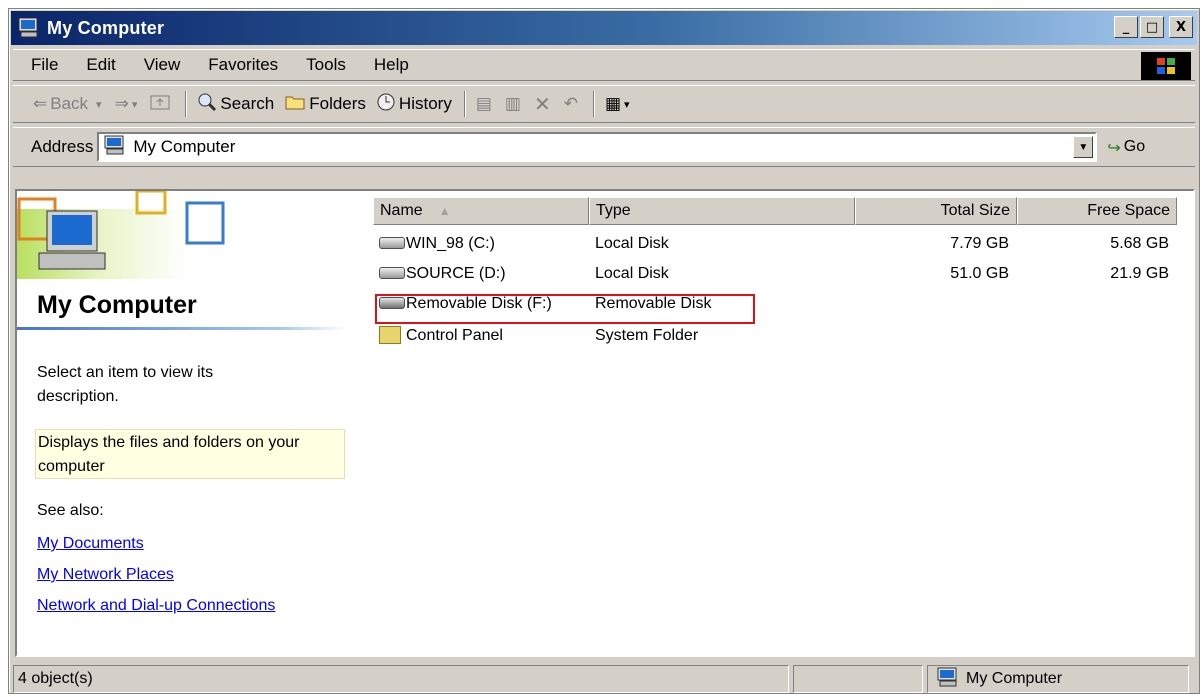 Image resolution: width=1203 pixels, height=697 pixels. What do you see at coordinates (247, 103) in the screenshot?
I see `search-label: Search` at bounding box center [247, 103].